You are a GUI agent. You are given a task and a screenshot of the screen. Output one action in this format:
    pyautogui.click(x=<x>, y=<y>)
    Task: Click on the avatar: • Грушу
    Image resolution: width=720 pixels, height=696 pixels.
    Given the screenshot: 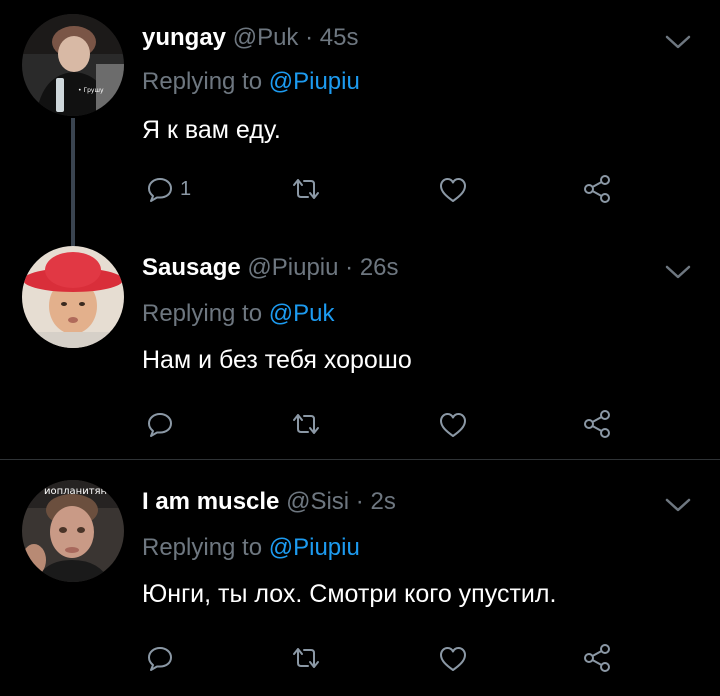 What is the action you would take?
    pyautogui.click(x=73, y=65)
    